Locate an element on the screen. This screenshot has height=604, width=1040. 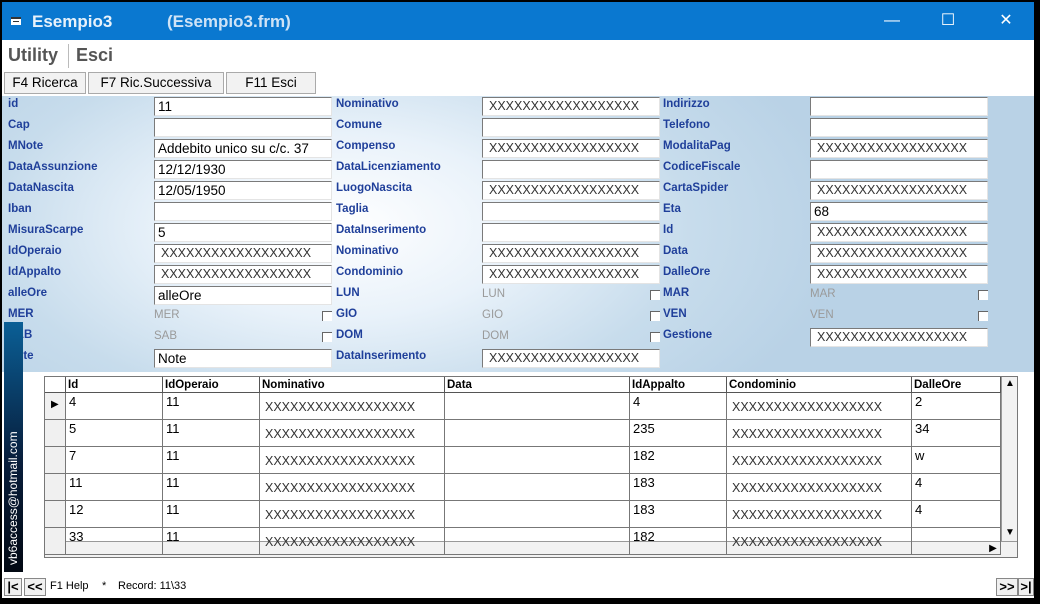
checkbox-ven is located at coordinates (983, 316).